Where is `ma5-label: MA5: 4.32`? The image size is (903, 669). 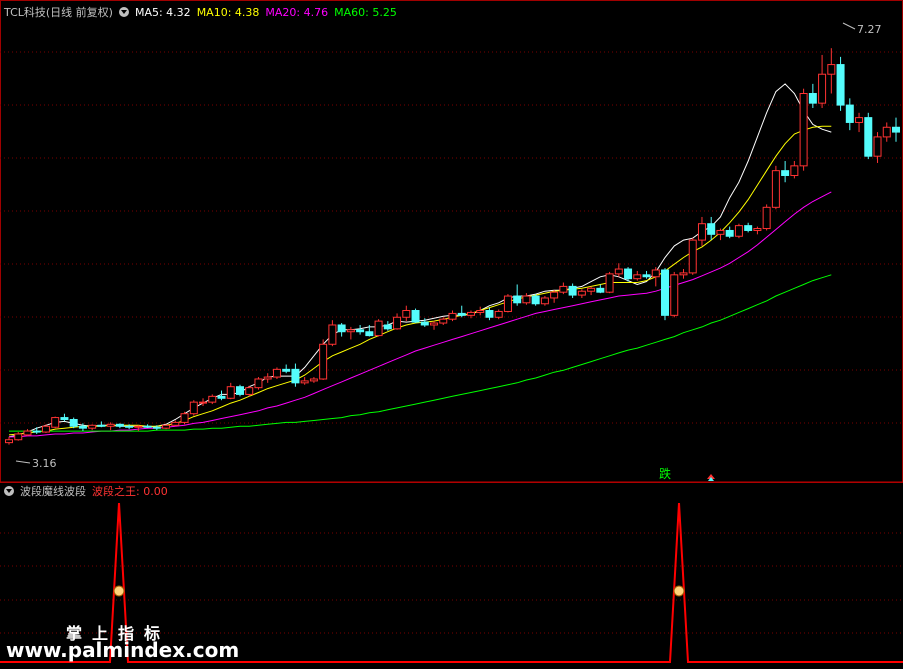
ma5-label: MA5: 4.32 is located at coordinates (162, 12).